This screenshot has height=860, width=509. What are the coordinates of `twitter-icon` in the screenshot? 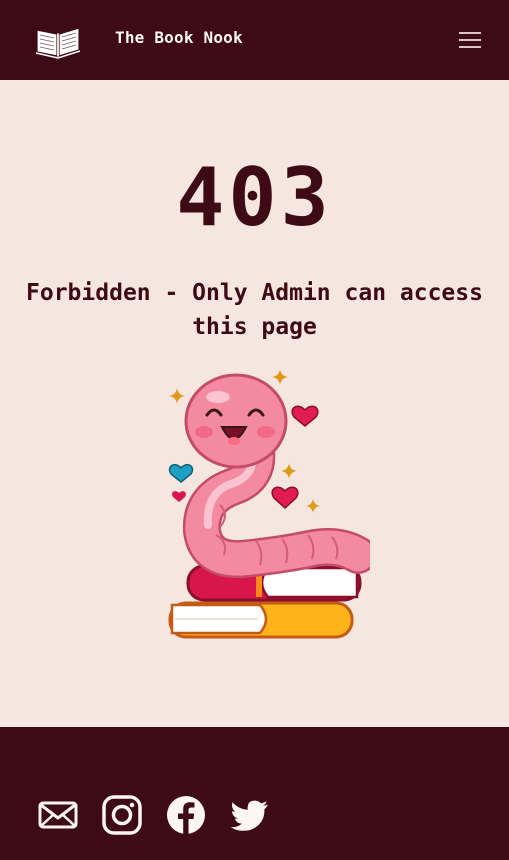 It's located at (250, 815).